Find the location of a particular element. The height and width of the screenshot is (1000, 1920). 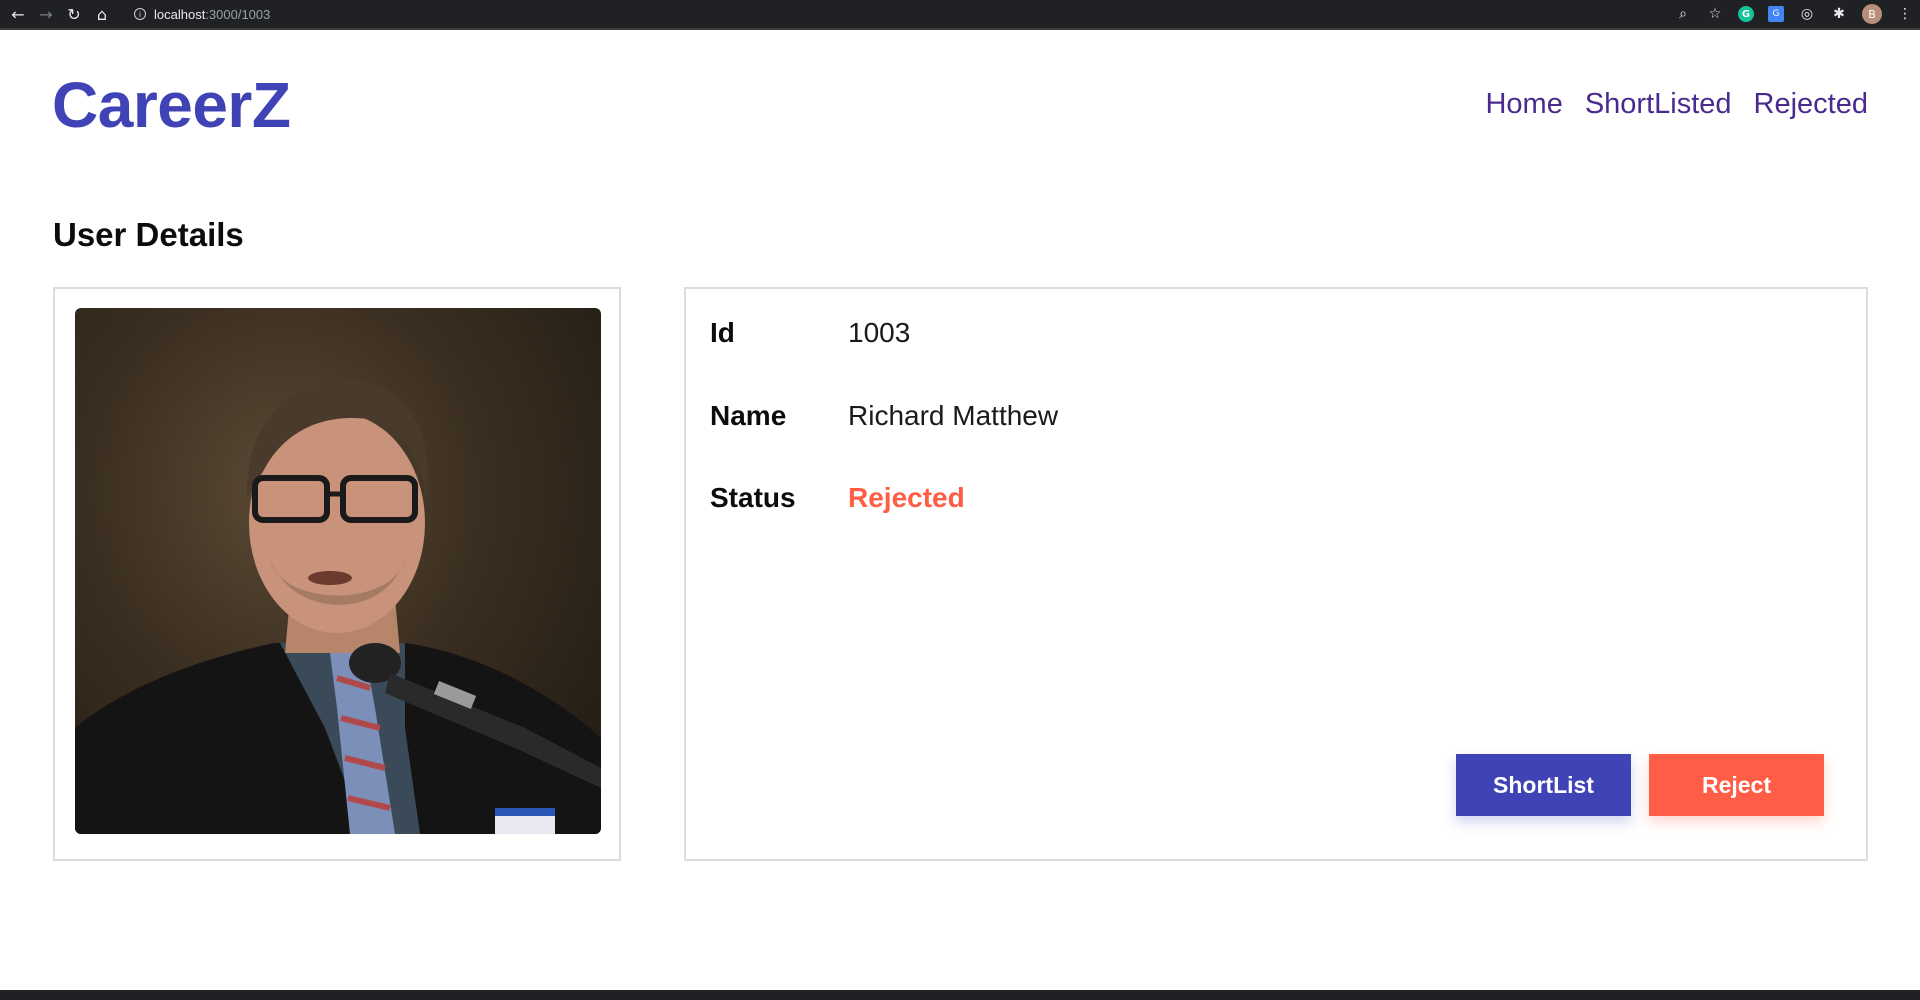

shortlist-button: ShortList is located at coordinates (1543, 785).